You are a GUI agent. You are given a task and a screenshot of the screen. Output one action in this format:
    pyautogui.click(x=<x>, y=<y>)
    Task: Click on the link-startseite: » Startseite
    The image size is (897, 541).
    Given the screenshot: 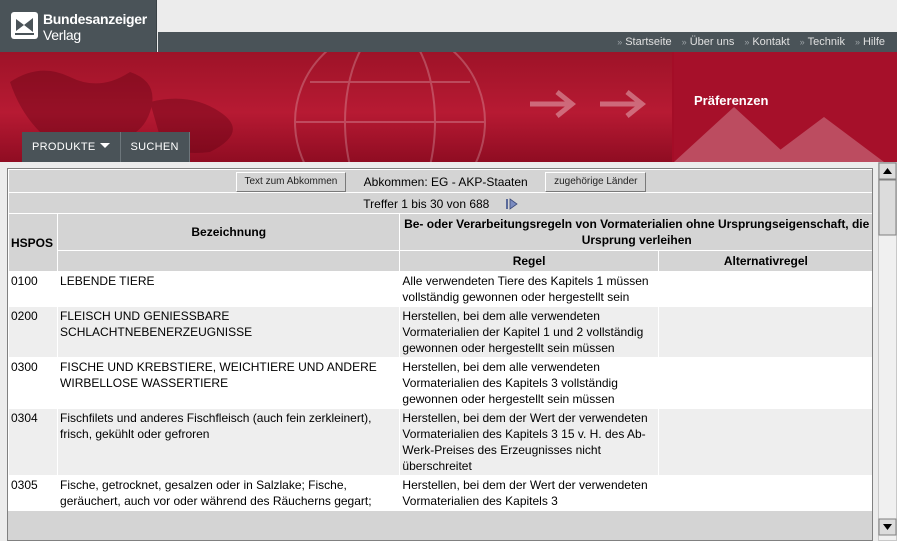 What is the action you would take?
    pyautogui.click(x=644, y=42)
    